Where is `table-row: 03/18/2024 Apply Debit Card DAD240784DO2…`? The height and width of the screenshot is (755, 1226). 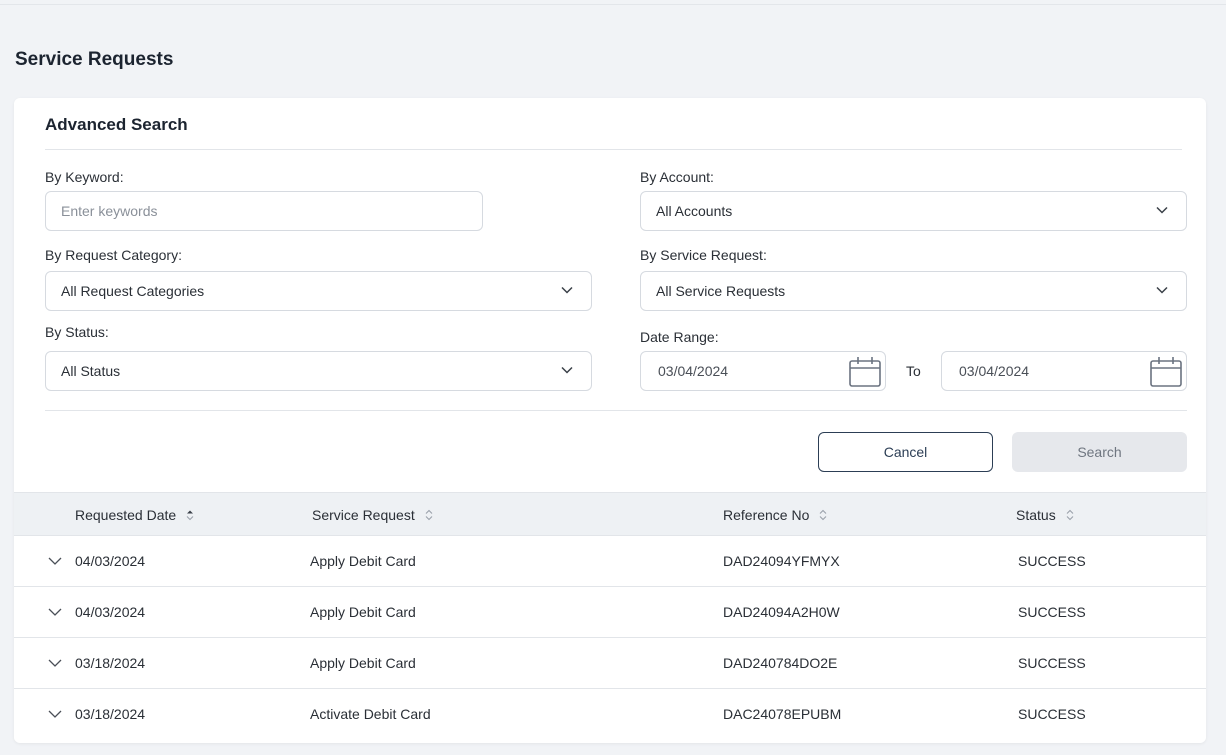
table-row: 03/18/2024 Apply Debit Card DAD240784DO2… is located at coordinates (610, 663).